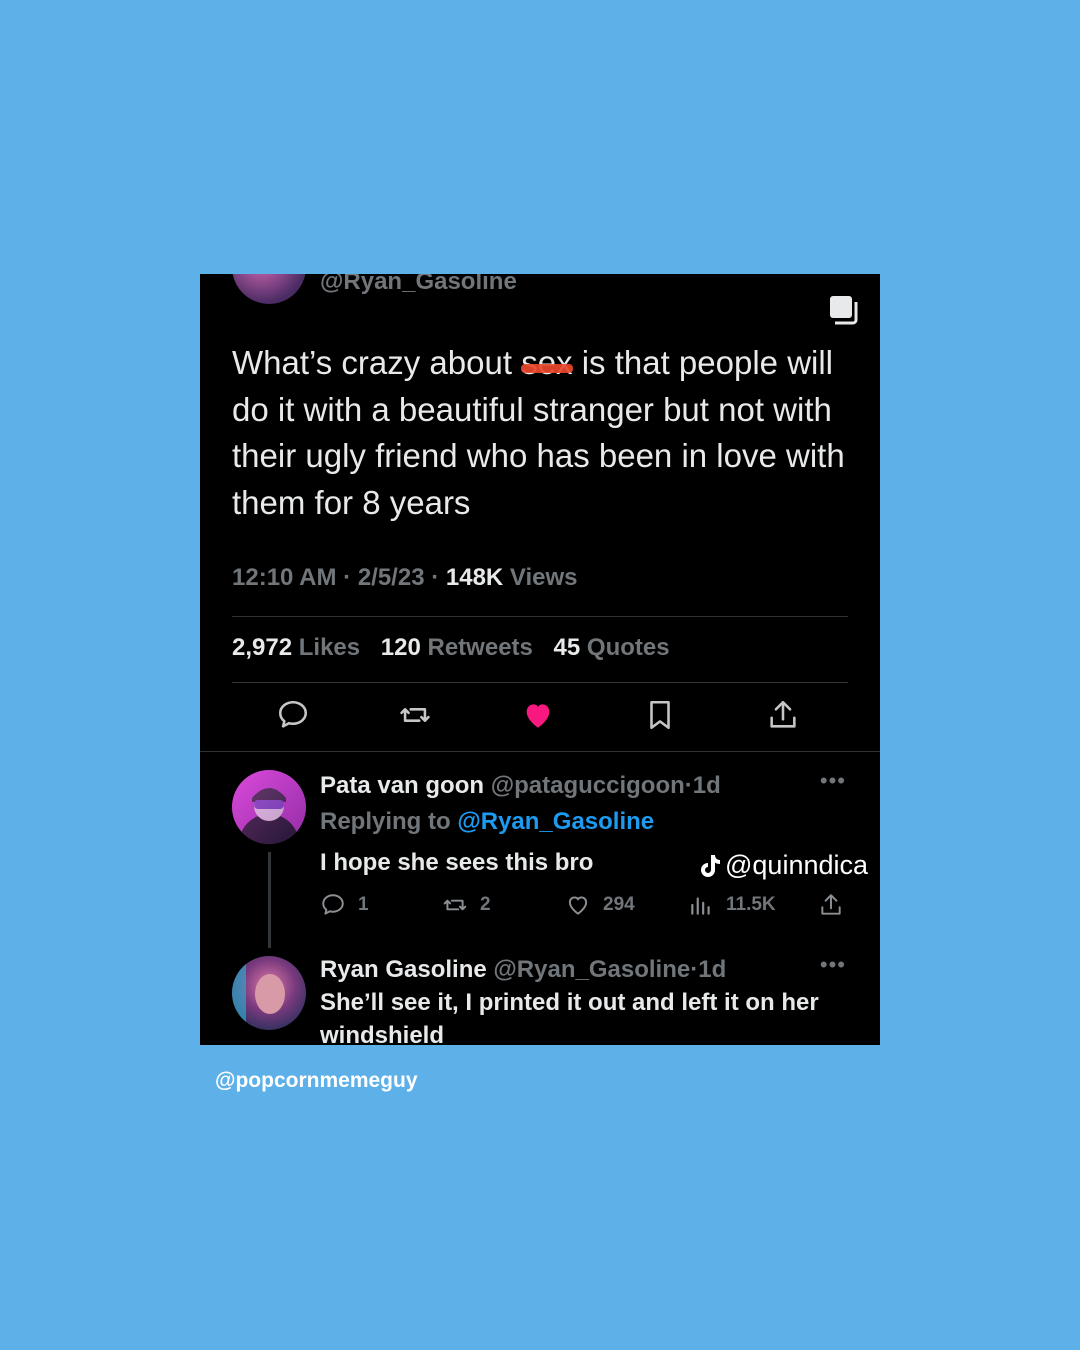 Image resolution: width=1080 pixels, height=1350 pixels. I want to click on engagement-stats: 2,972 Likes 120 Retweets 45 Quotes, so click(451, 648).